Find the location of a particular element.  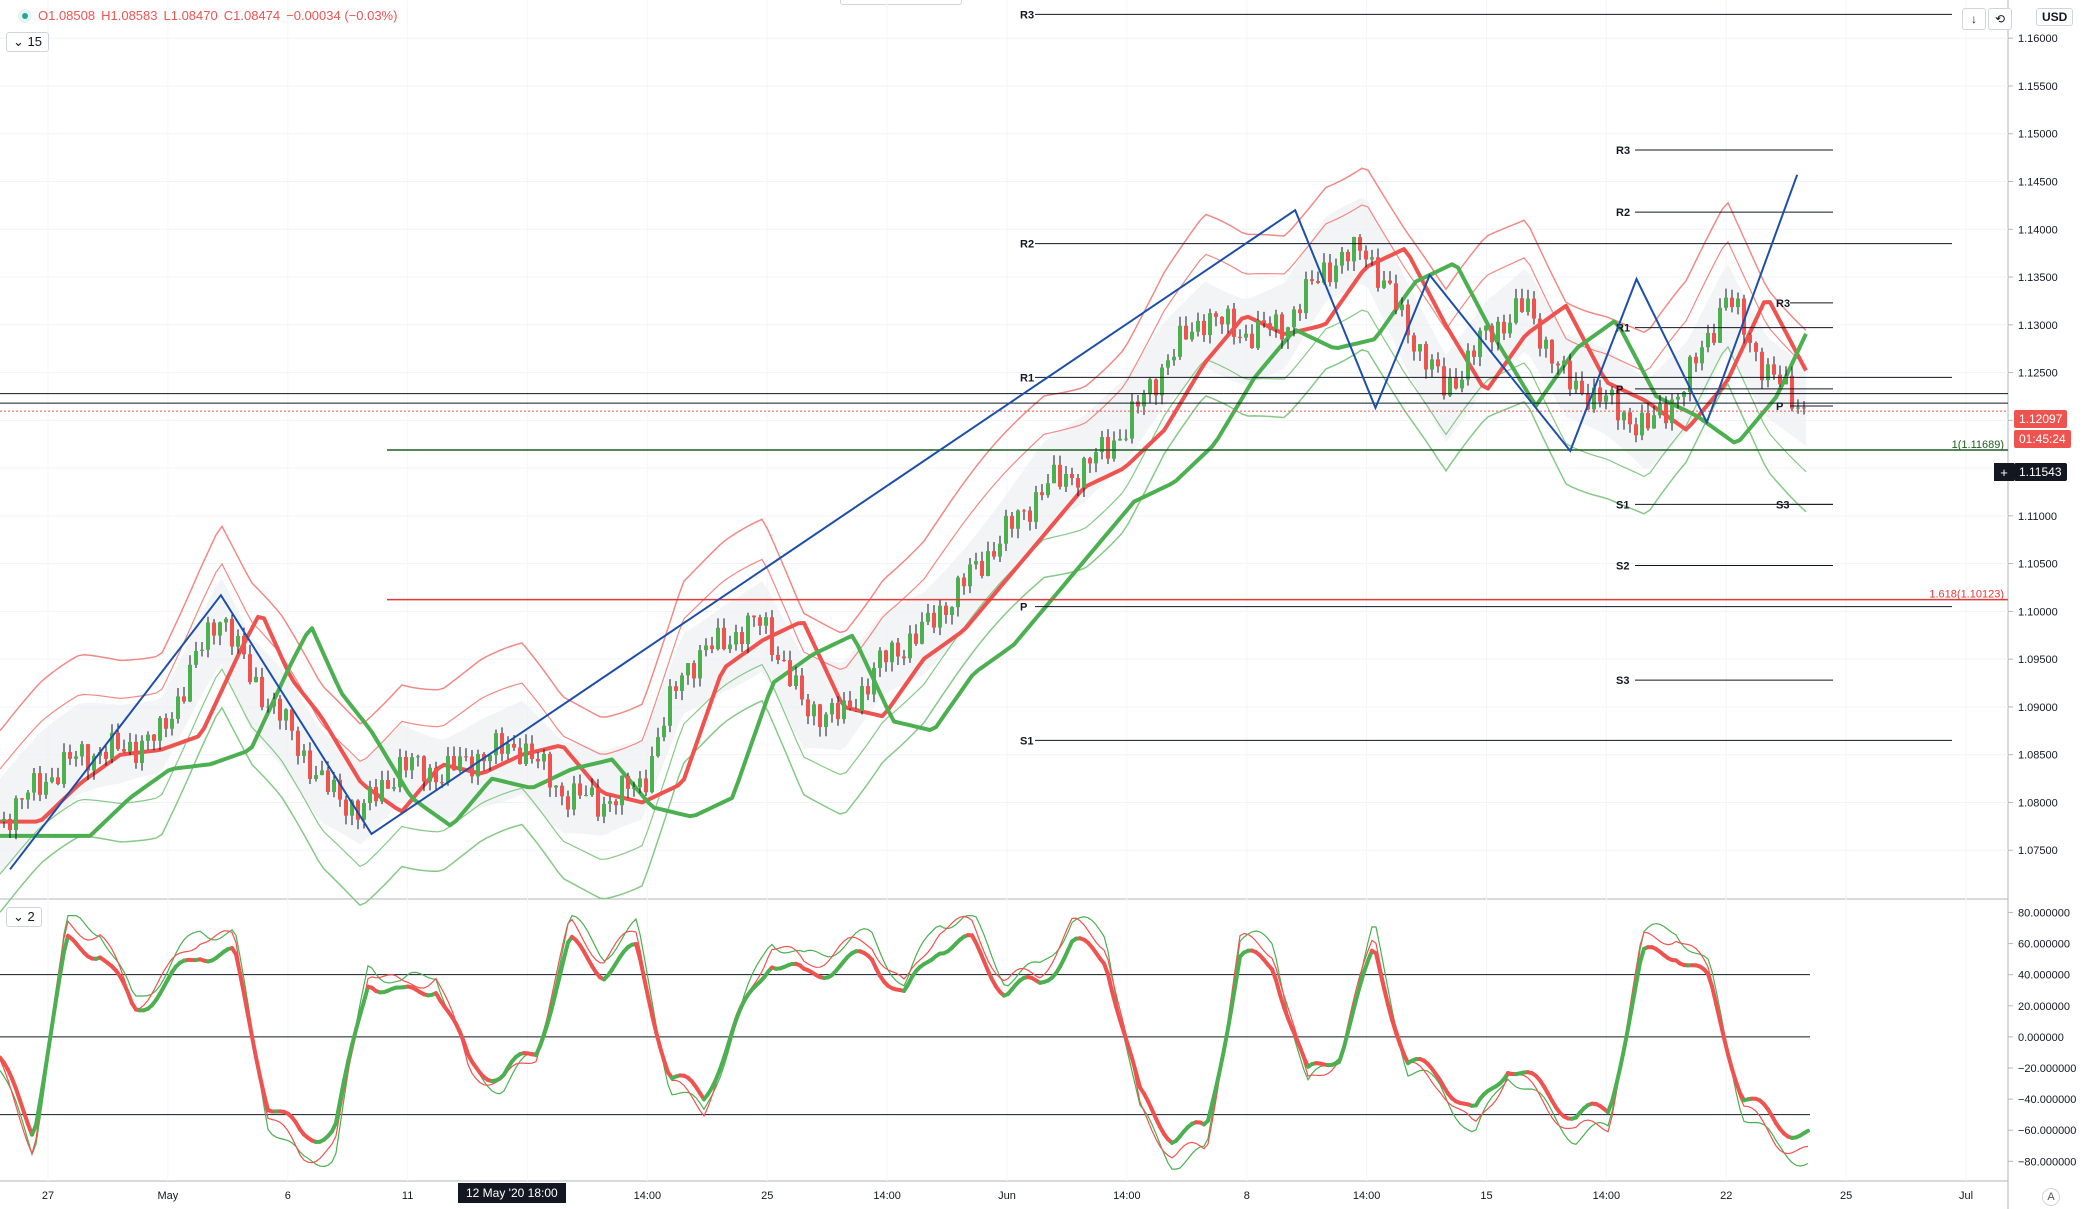

add-alert-button: + is located at coordinates (2004, 472).